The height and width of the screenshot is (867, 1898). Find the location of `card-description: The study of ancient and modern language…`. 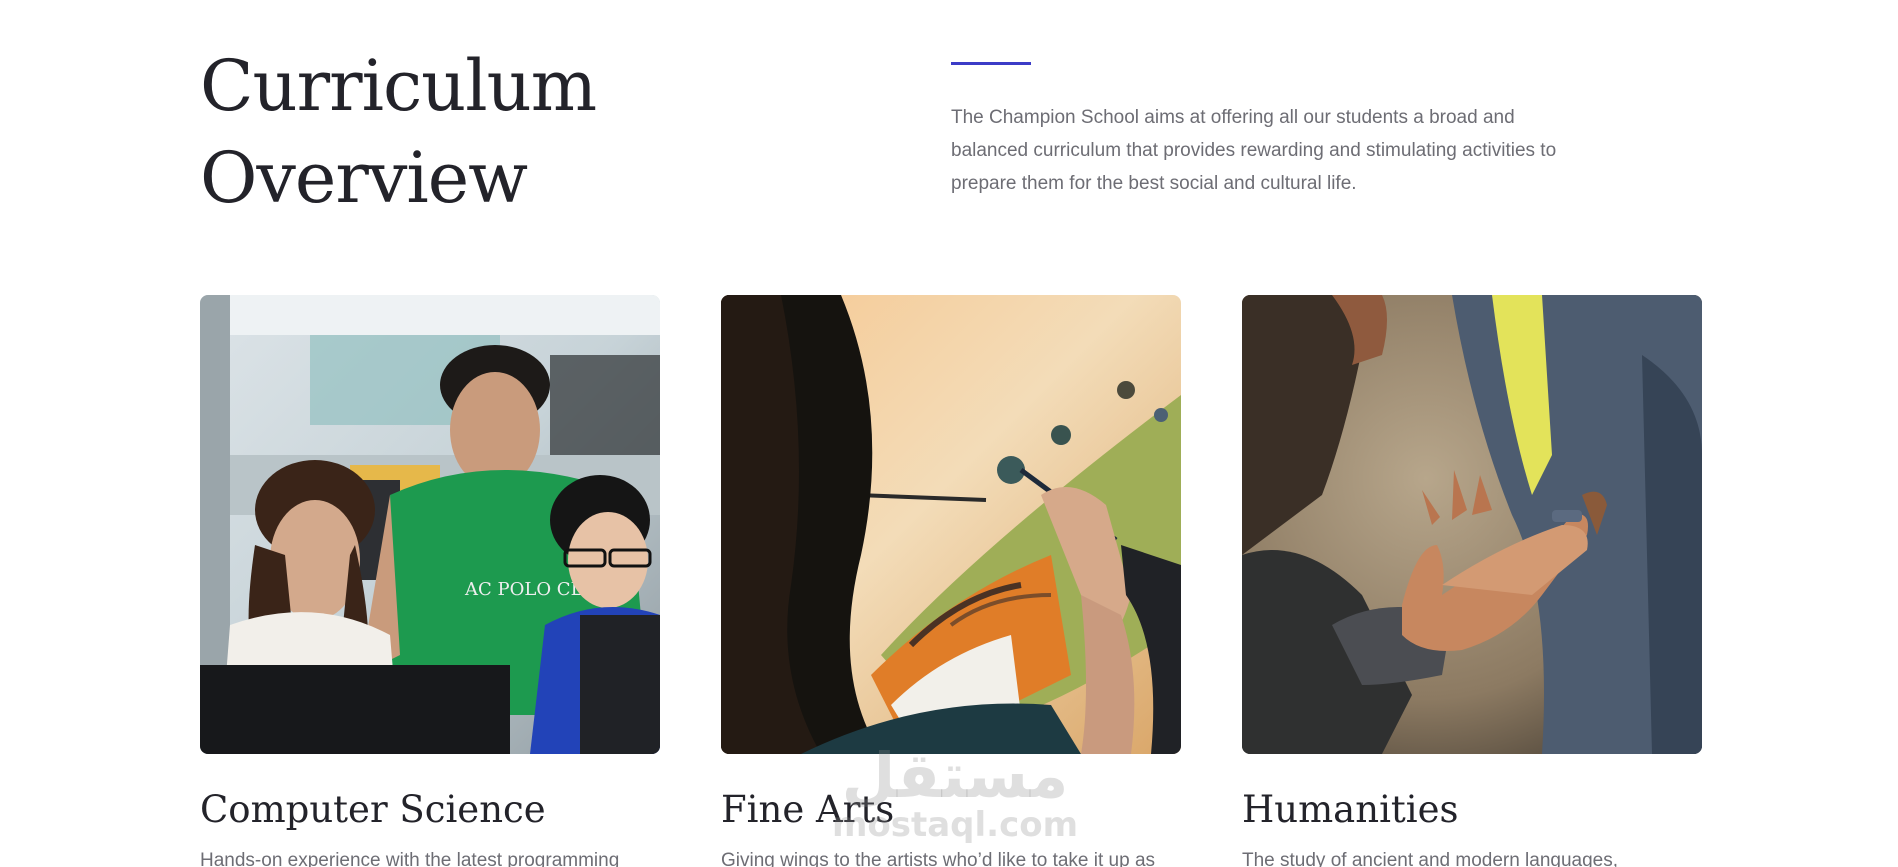

card-description: The study of ancient and modern language… is located at coordinates (1430, 858).